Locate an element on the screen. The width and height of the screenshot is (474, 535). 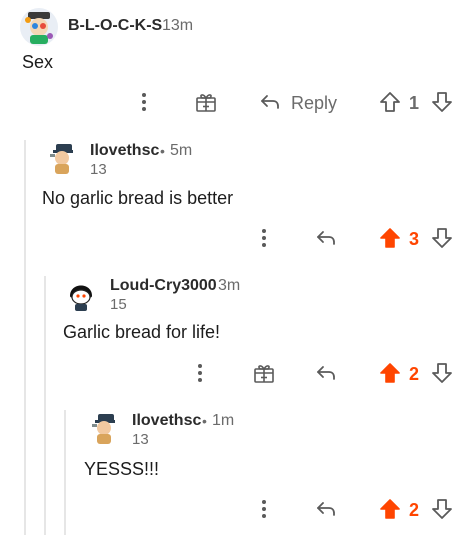
username: Loud-Cry3000 is located at coordinates (163, 286).